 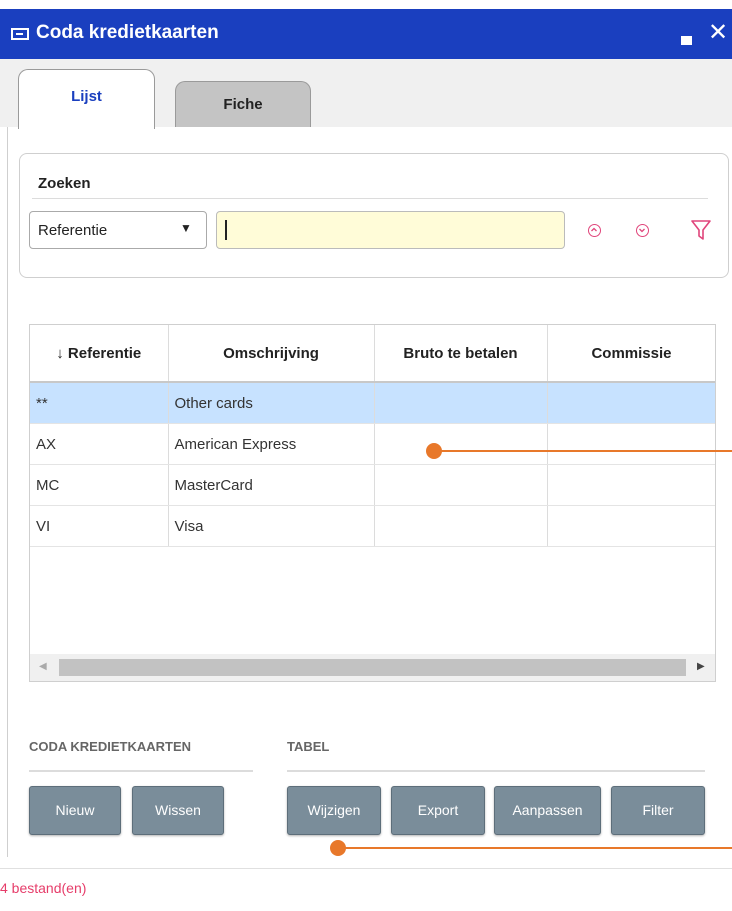 I want to click on dropdown-arrow-icon: ▼, so click(x=186, y=228).